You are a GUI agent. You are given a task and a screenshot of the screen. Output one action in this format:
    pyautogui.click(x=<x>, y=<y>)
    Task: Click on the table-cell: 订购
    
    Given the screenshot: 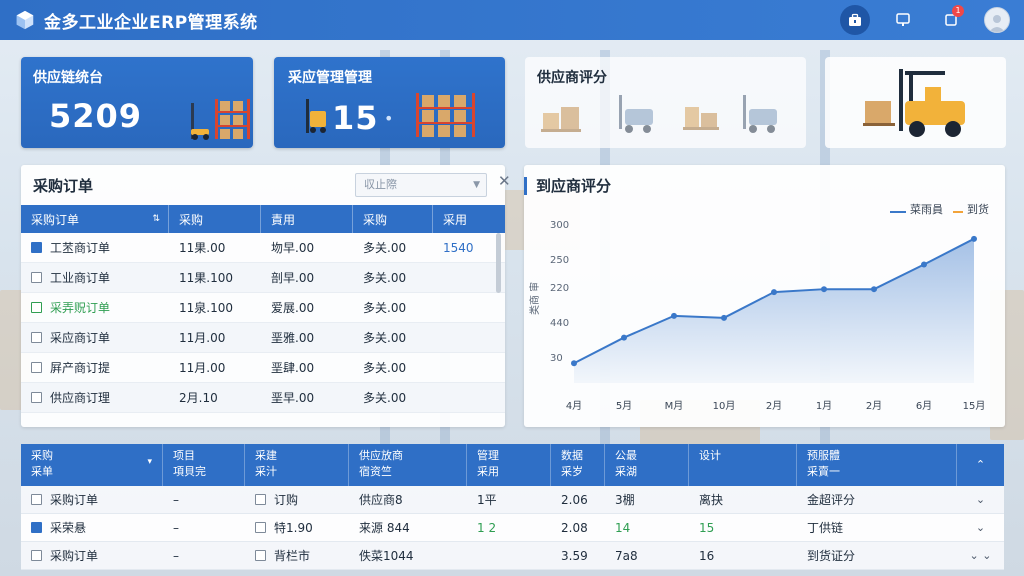 What is the action you would take?
    pyautogui.click(x=297, y=499)
    